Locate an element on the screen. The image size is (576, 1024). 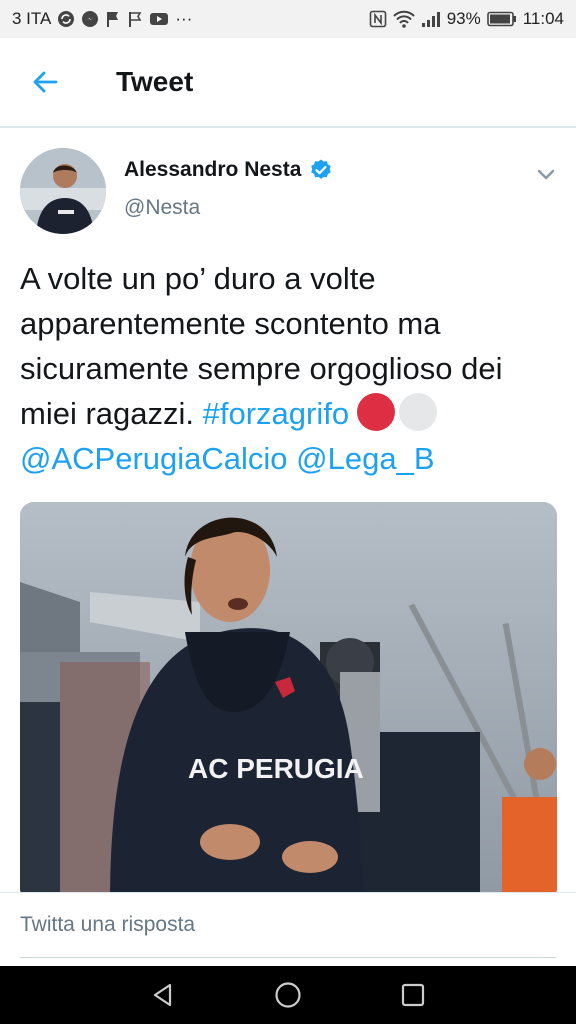
wifi-icon is located at coordinates (403, 19).